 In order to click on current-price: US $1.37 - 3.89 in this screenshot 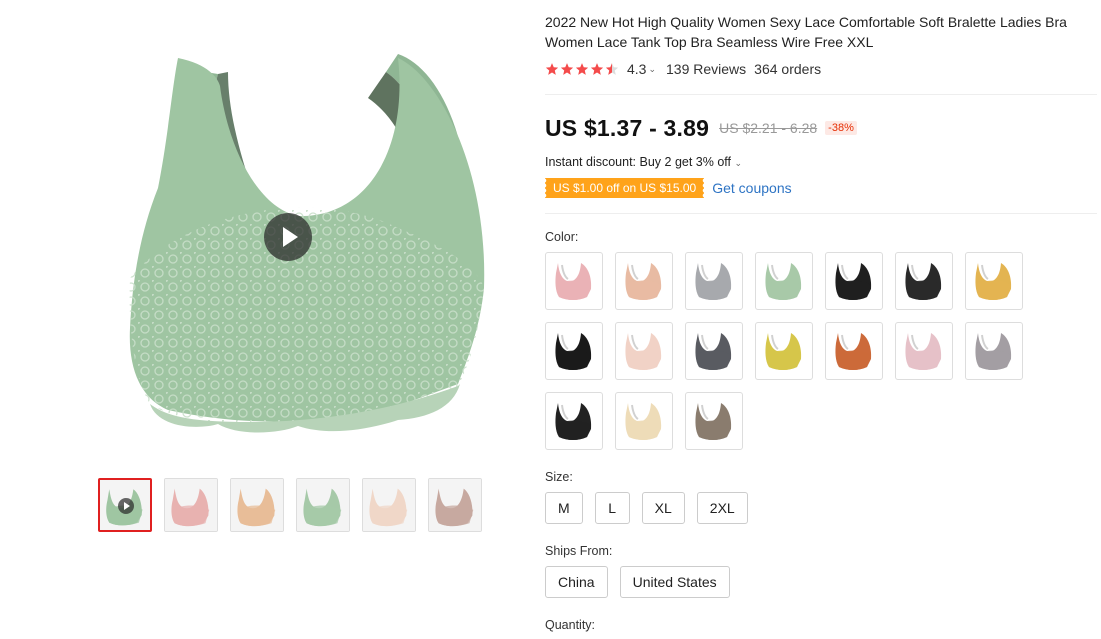, I will do `click(627, 127)`.